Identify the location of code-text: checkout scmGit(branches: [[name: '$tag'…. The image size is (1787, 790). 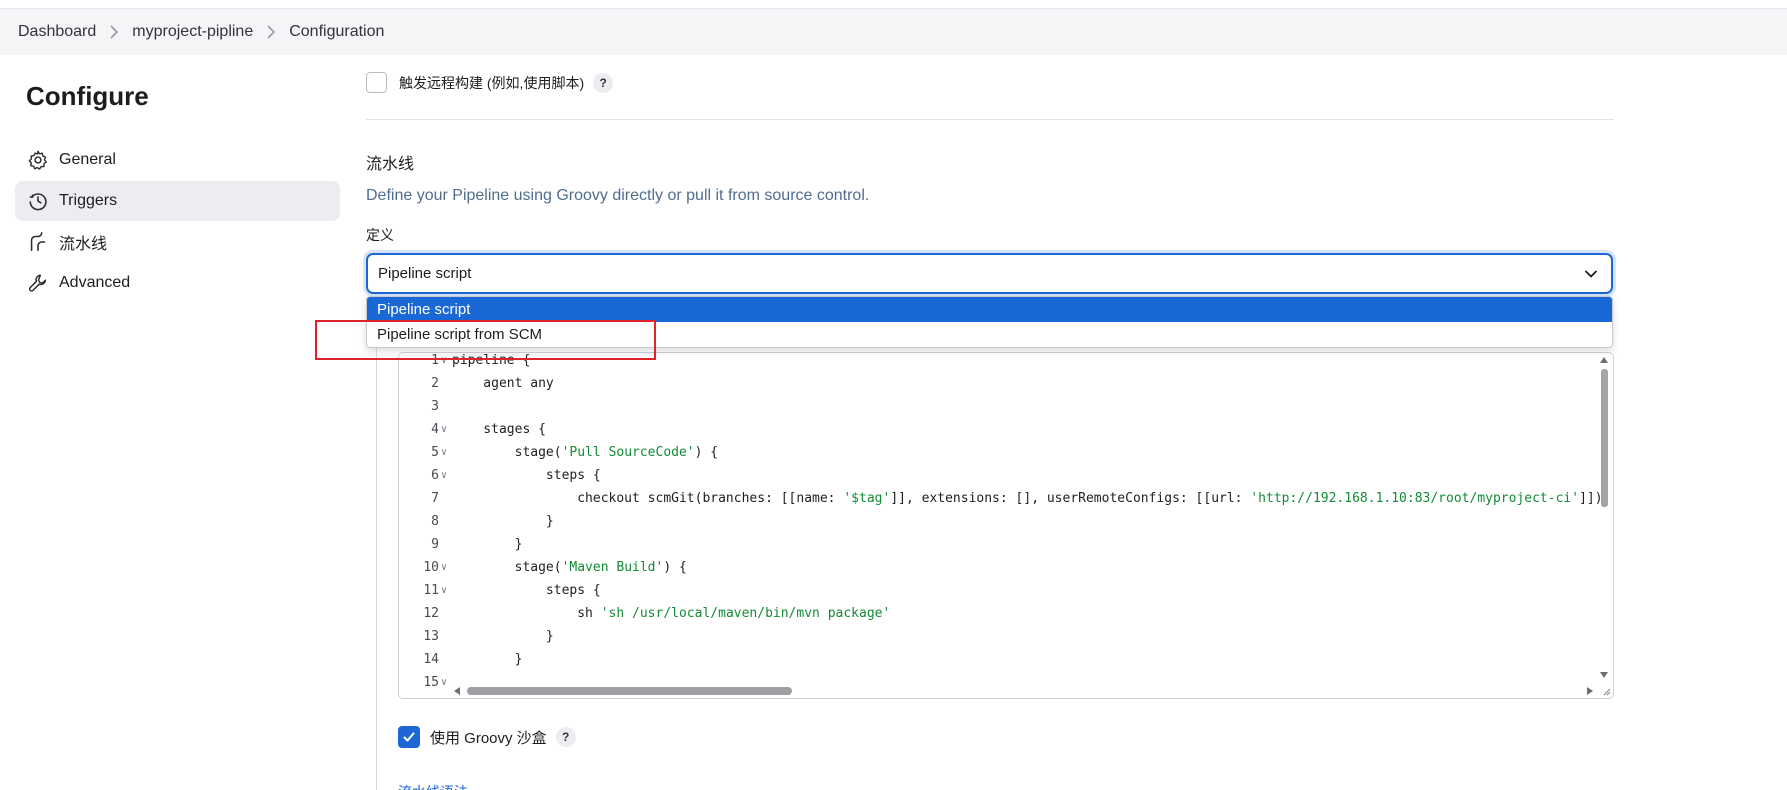
(1027, 498).